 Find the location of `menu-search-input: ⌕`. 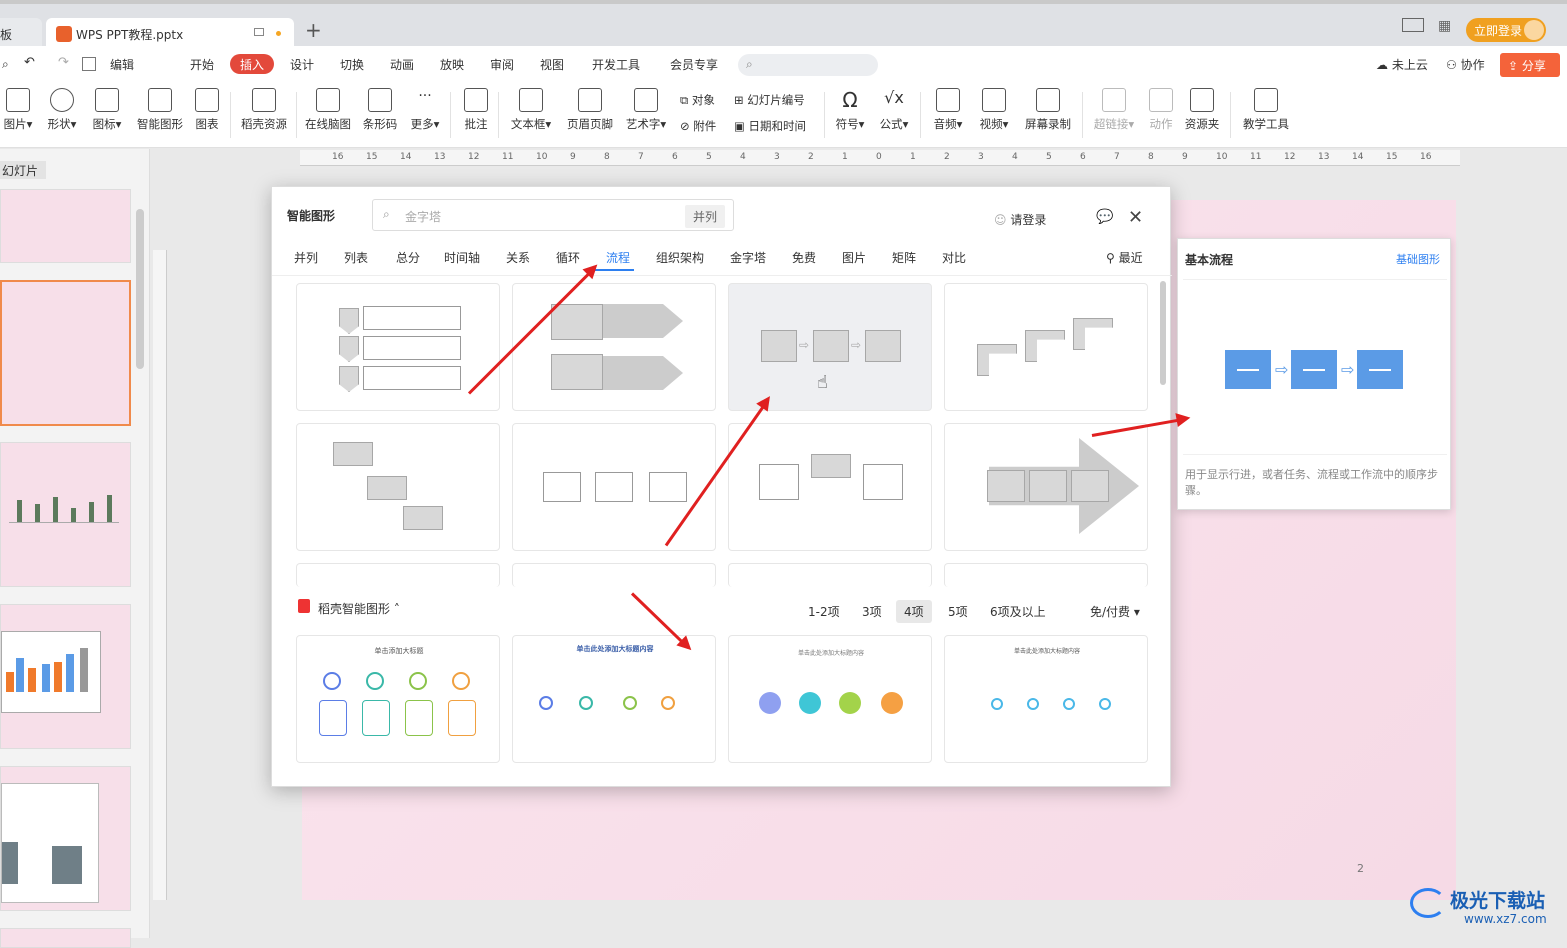

menu-search-input: ⌕ is located at coordinates (808, 65).